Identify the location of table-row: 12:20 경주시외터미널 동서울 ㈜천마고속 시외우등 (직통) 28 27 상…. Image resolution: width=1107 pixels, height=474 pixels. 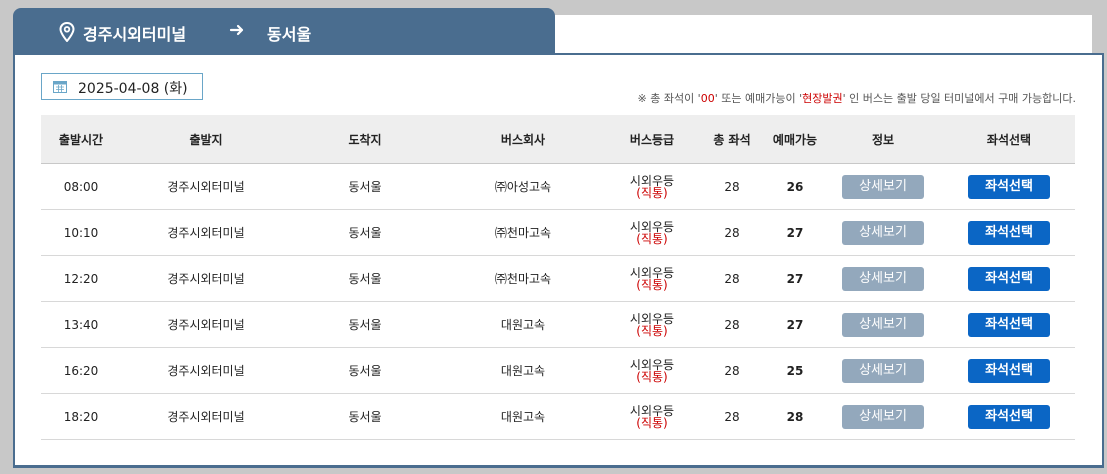
(558, 278).